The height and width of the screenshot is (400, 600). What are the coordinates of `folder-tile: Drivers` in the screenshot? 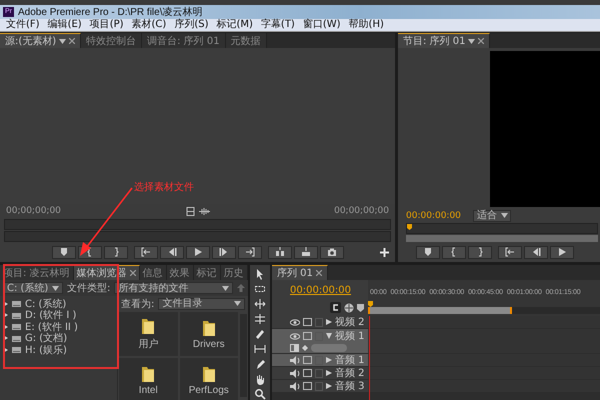 It's located at (209, 334).